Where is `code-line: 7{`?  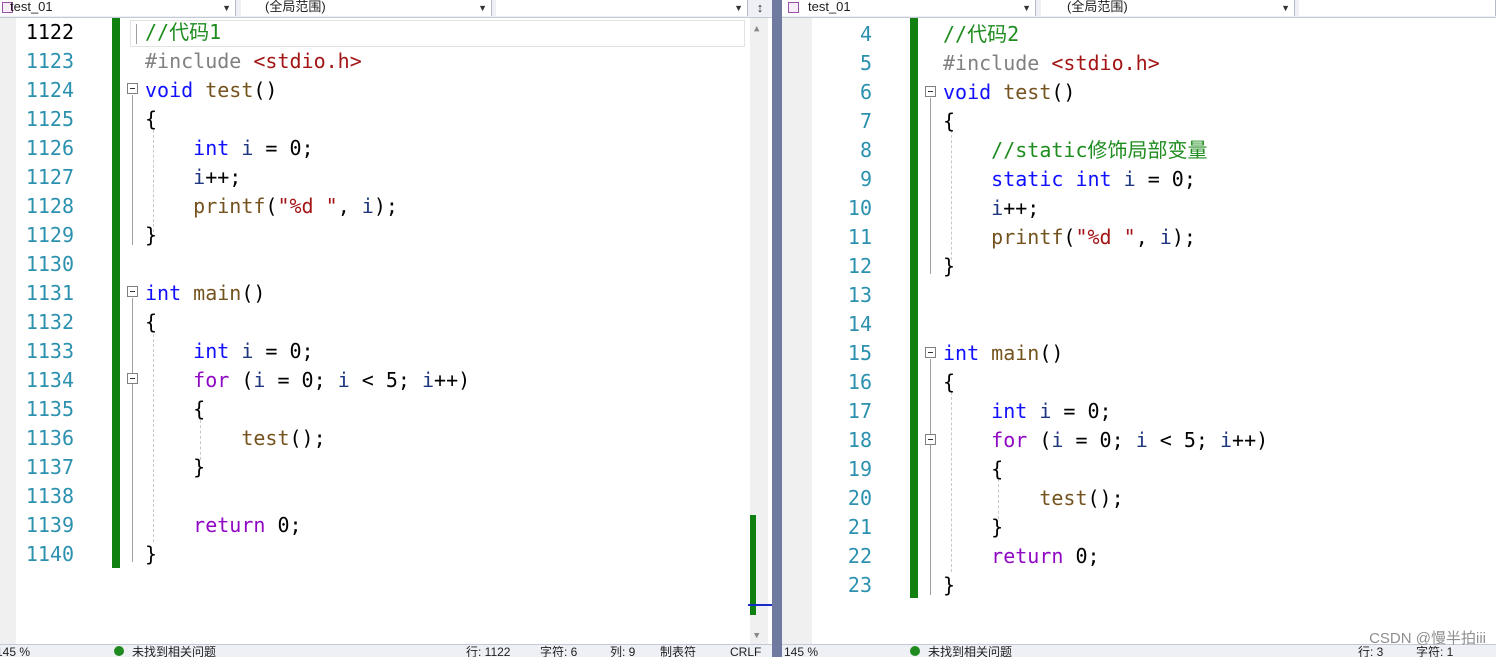 code-line: 7{ is located at coordinates (1082, 121).